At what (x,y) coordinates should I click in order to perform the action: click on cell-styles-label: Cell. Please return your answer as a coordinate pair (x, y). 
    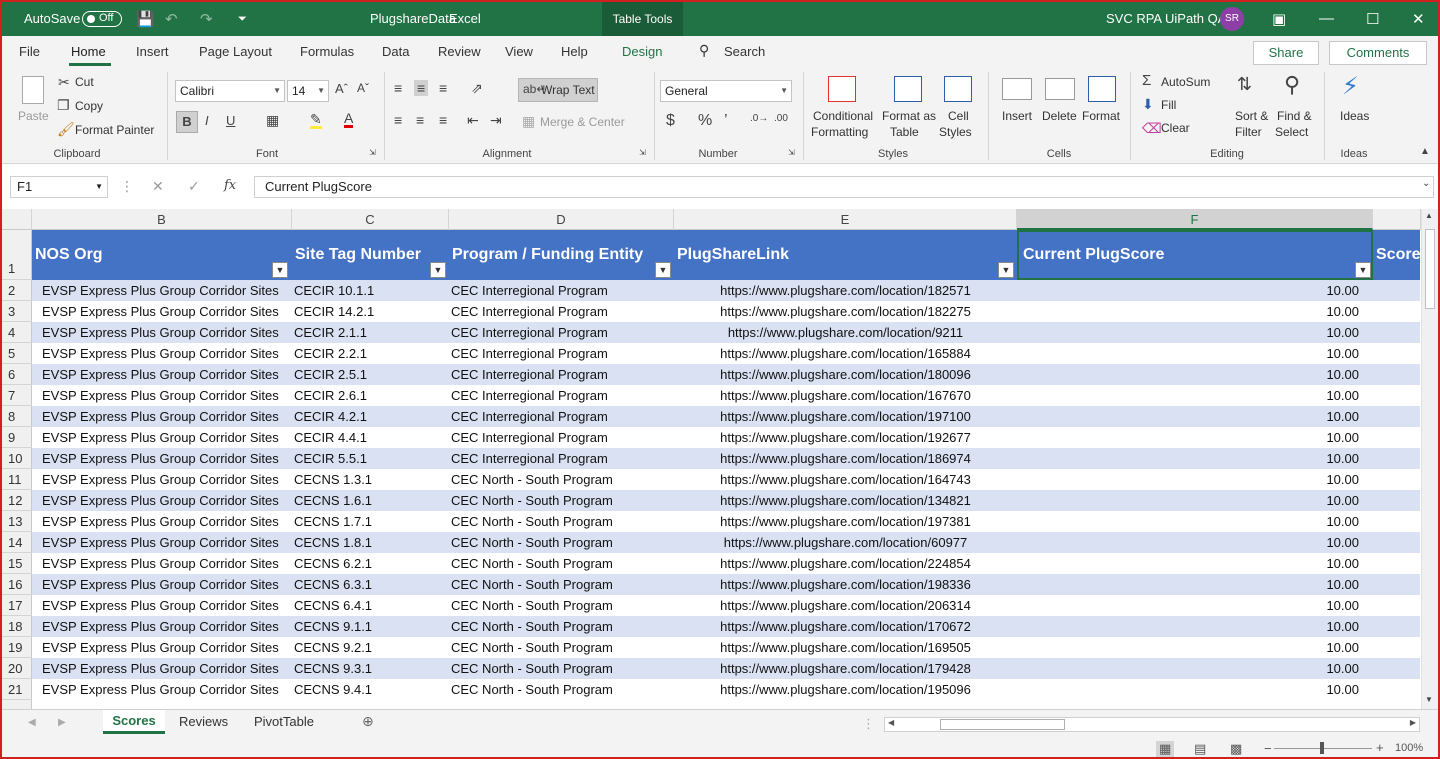
    Looking at the image, I should click on (958, 116).